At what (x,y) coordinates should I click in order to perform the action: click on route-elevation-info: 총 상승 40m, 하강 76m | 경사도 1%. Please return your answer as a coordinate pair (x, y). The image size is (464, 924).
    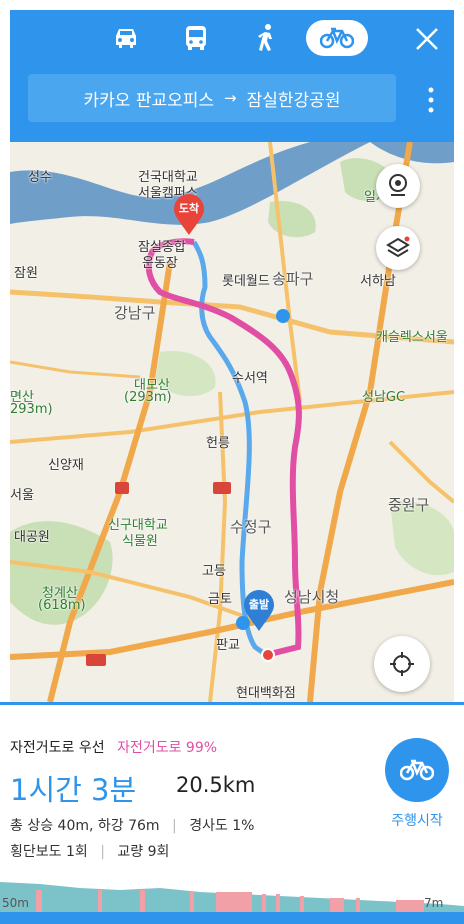
    Looking at the image, I should click on (132, 825).